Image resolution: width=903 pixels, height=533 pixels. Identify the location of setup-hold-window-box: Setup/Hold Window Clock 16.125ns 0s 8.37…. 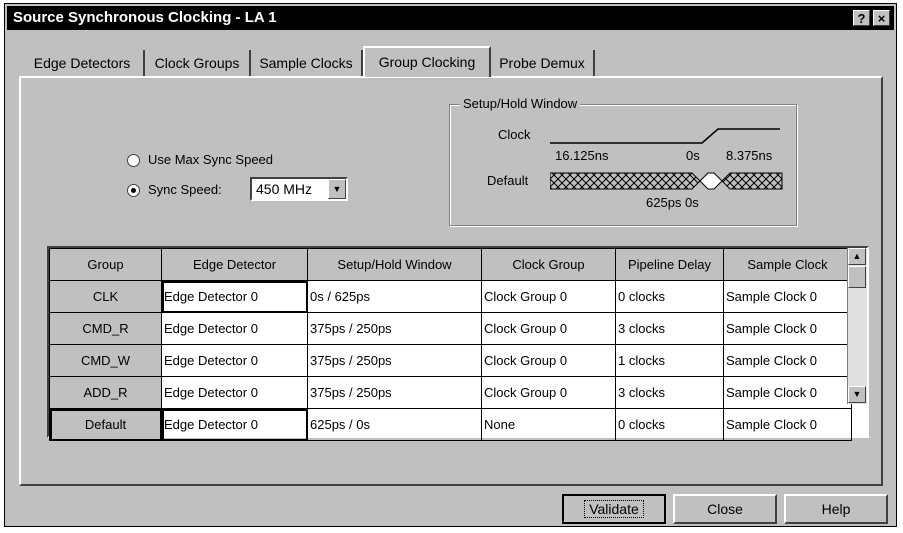
(623, 161).